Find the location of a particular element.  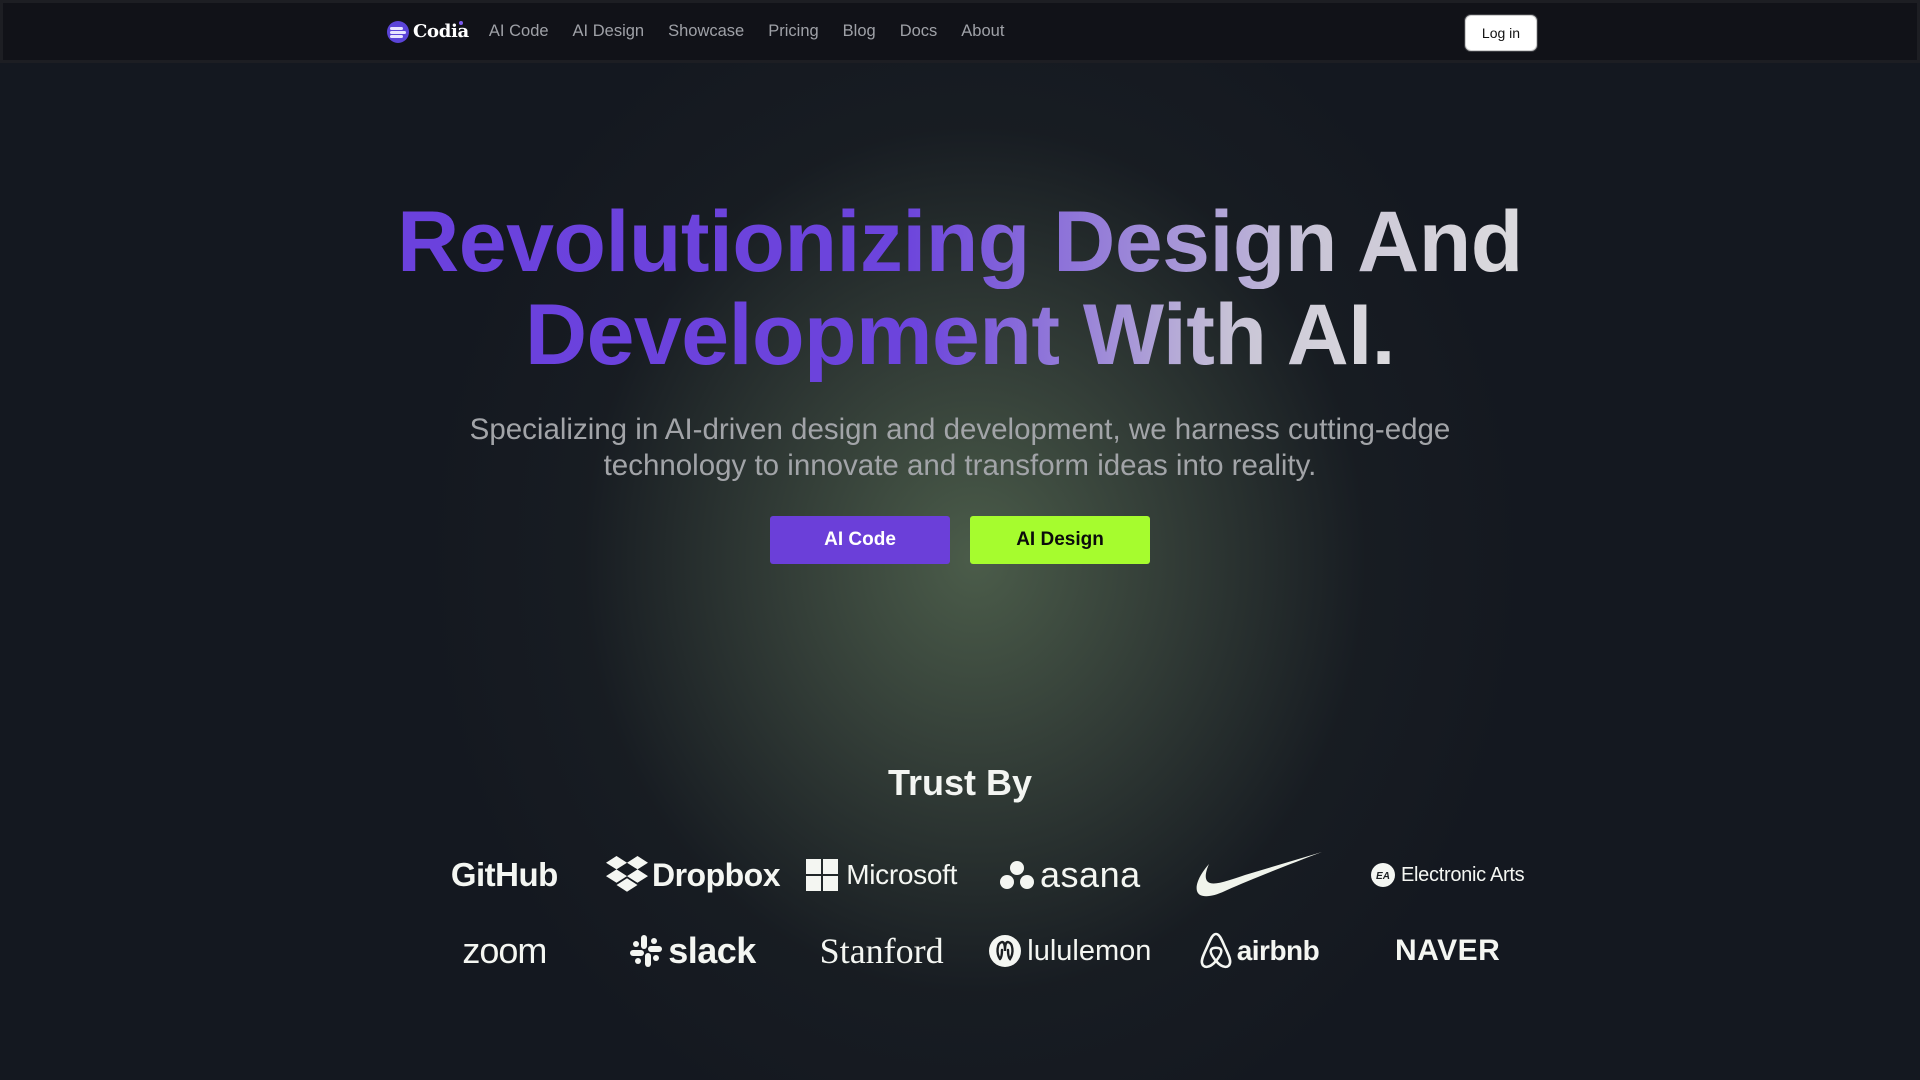

ai-design-button: AI Design is located at coordinates (1060, 540).